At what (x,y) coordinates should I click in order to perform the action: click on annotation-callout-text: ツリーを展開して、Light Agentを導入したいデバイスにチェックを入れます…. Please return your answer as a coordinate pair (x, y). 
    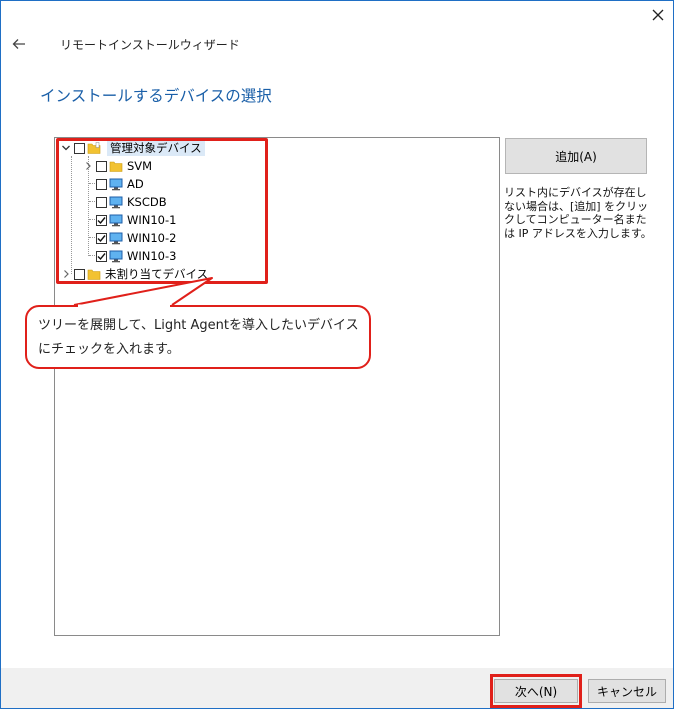
    Looking at the image, I should click on (198, 337).